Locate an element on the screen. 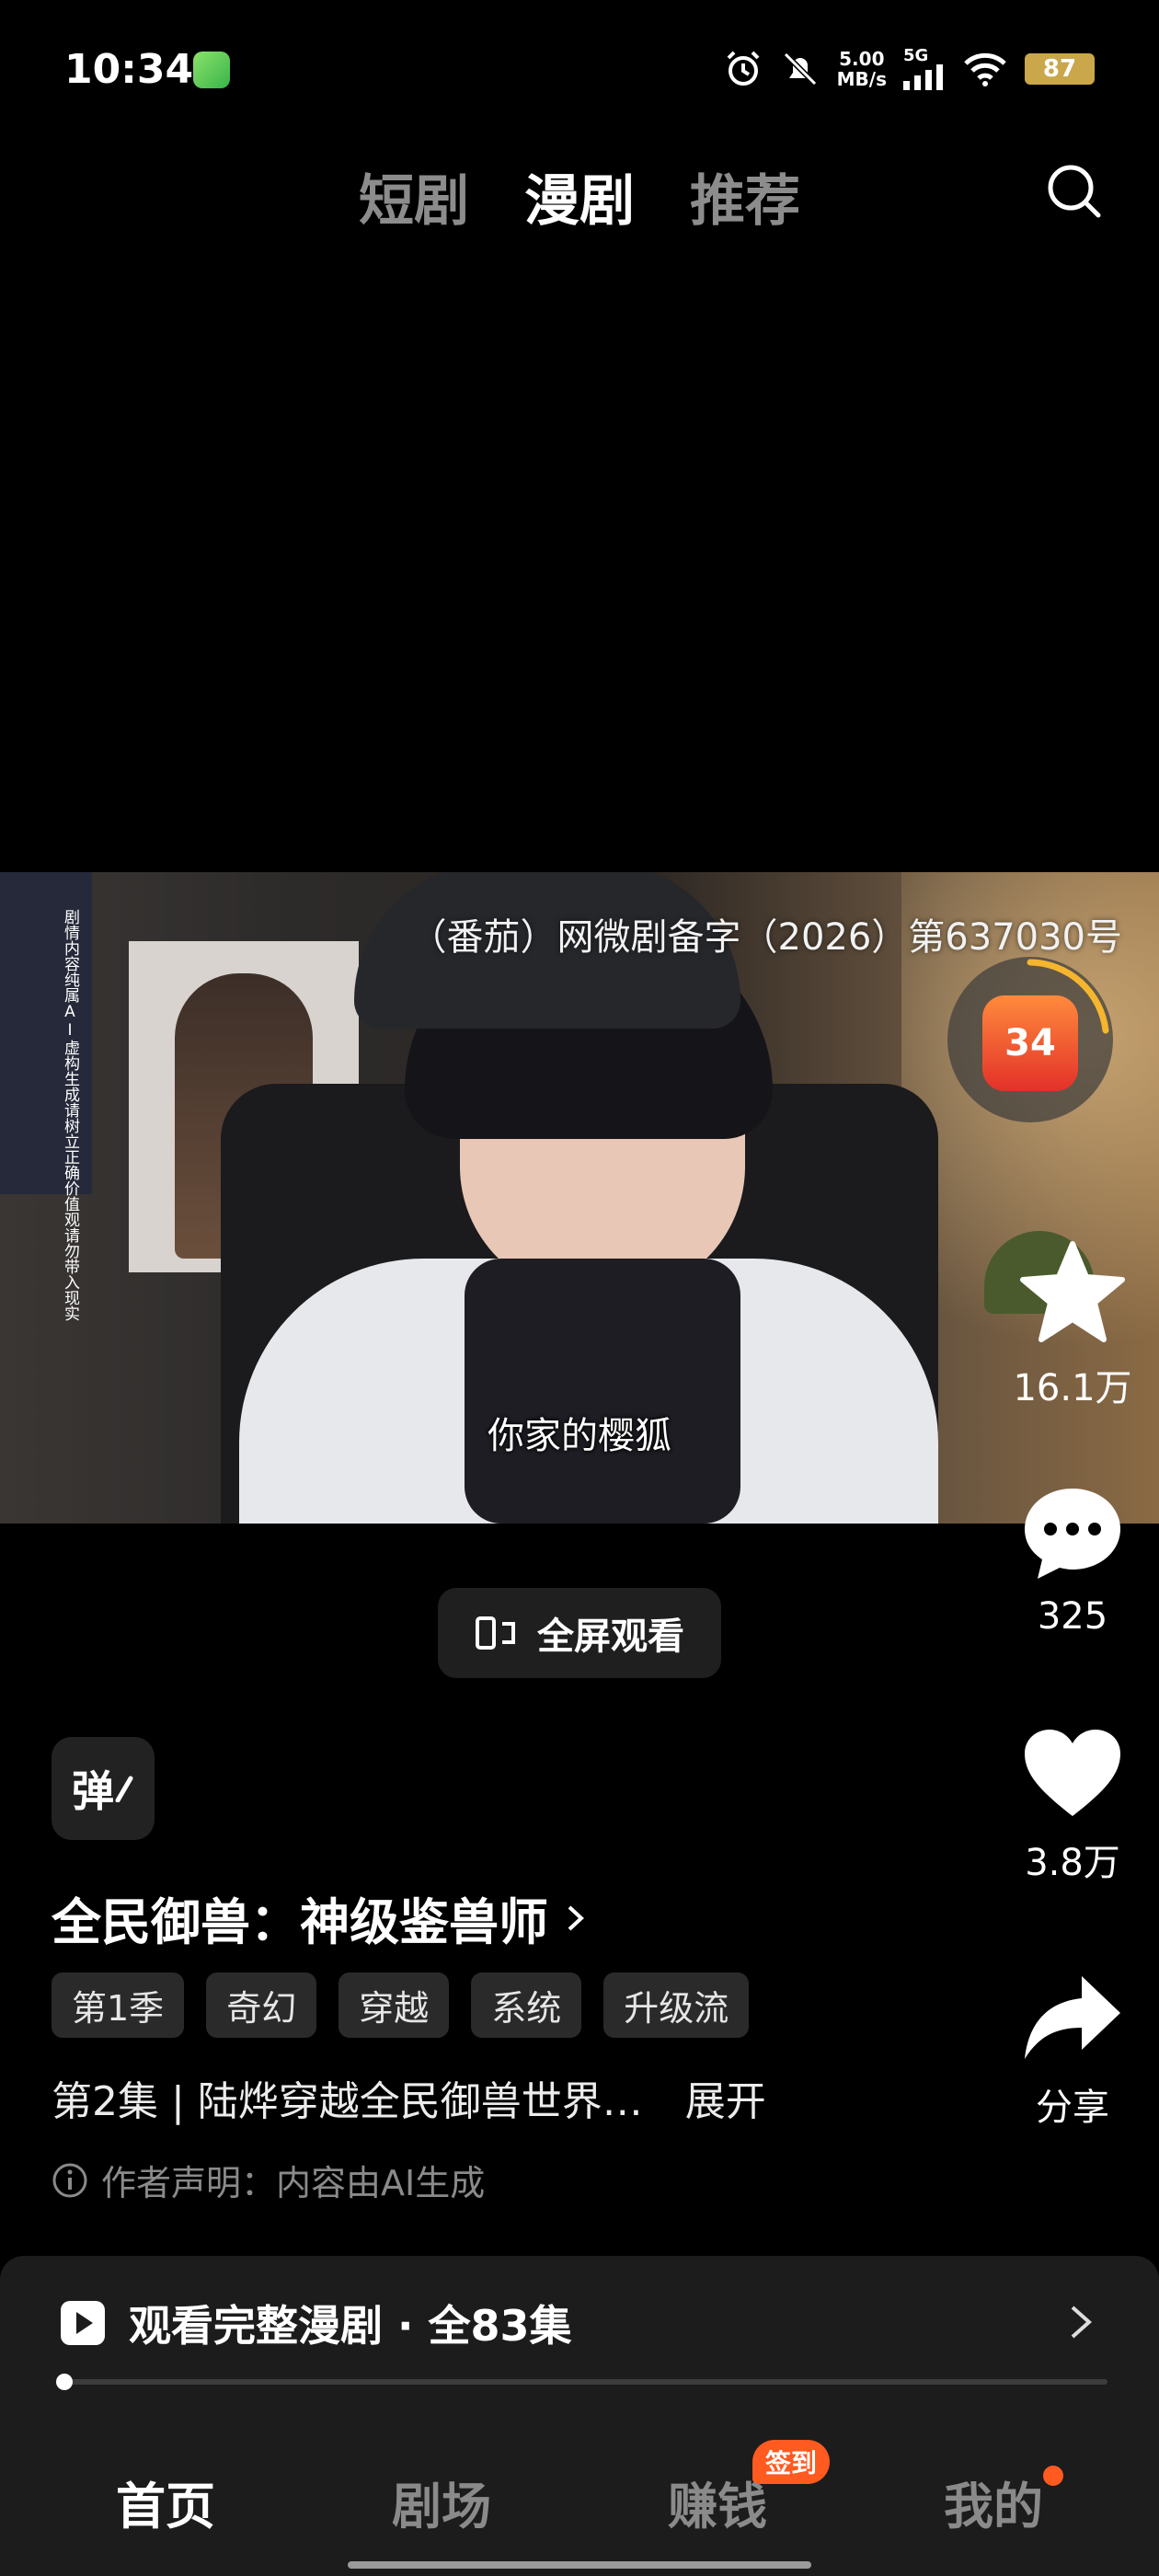 This screenshot has width=1159, height=2576. cell-signal: 5G is located at coordinates (924, 69).